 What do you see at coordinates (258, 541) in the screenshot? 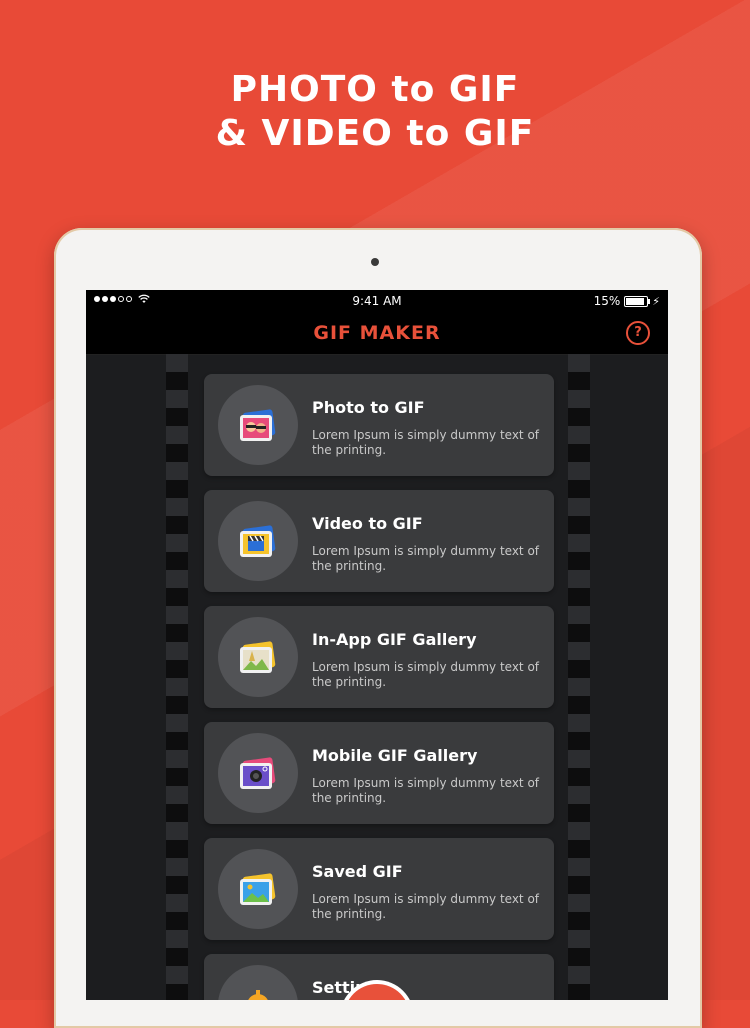
I see `clapperboard-icon` at bounding box center [258, 541].